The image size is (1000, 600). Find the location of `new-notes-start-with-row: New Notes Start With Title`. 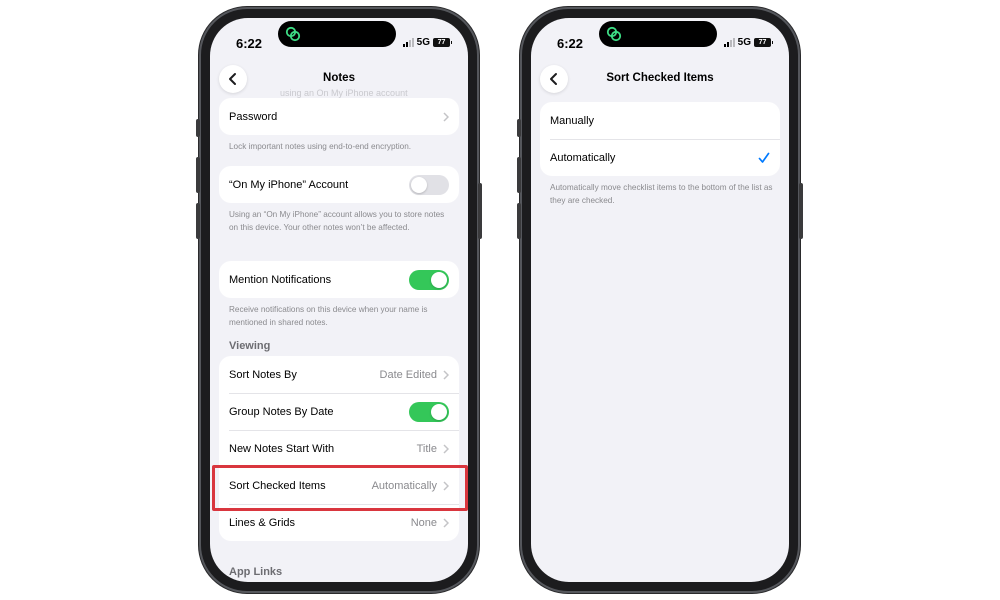

new-notes-start-with-row: New Notes Start With Title is located at coordinates (339, 448).